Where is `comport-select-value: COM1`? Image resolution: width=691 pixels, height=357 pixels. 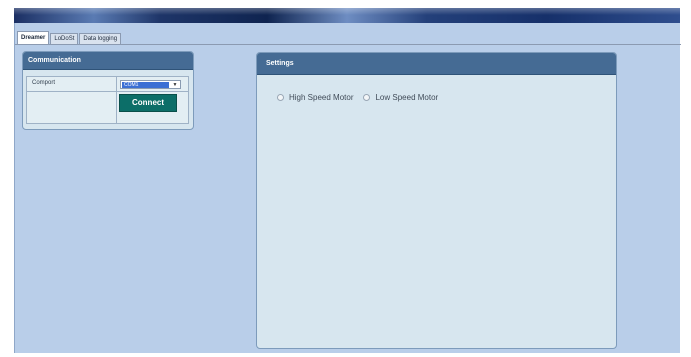
comport-select-value: COM1 is located at coordinates (145, 85).